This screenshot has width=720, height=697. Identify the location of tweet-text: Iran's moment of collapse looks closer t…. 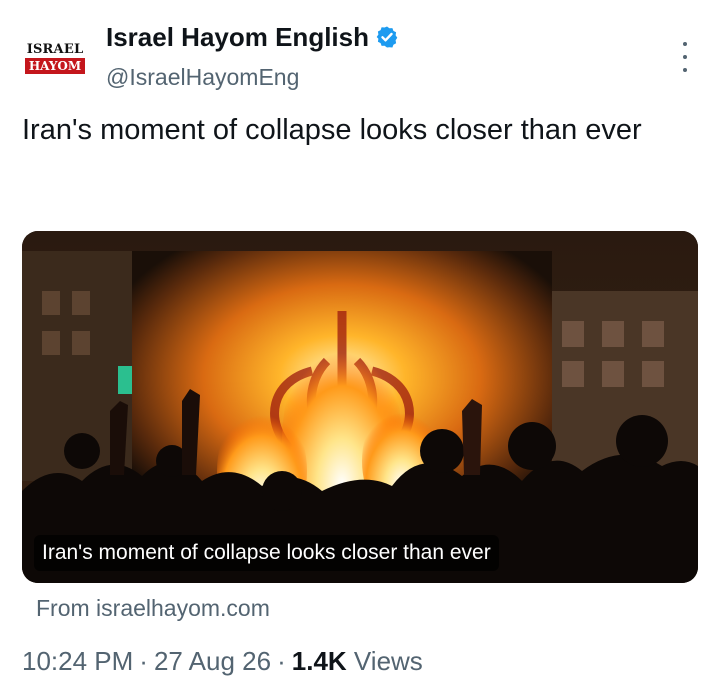
(332, 130).